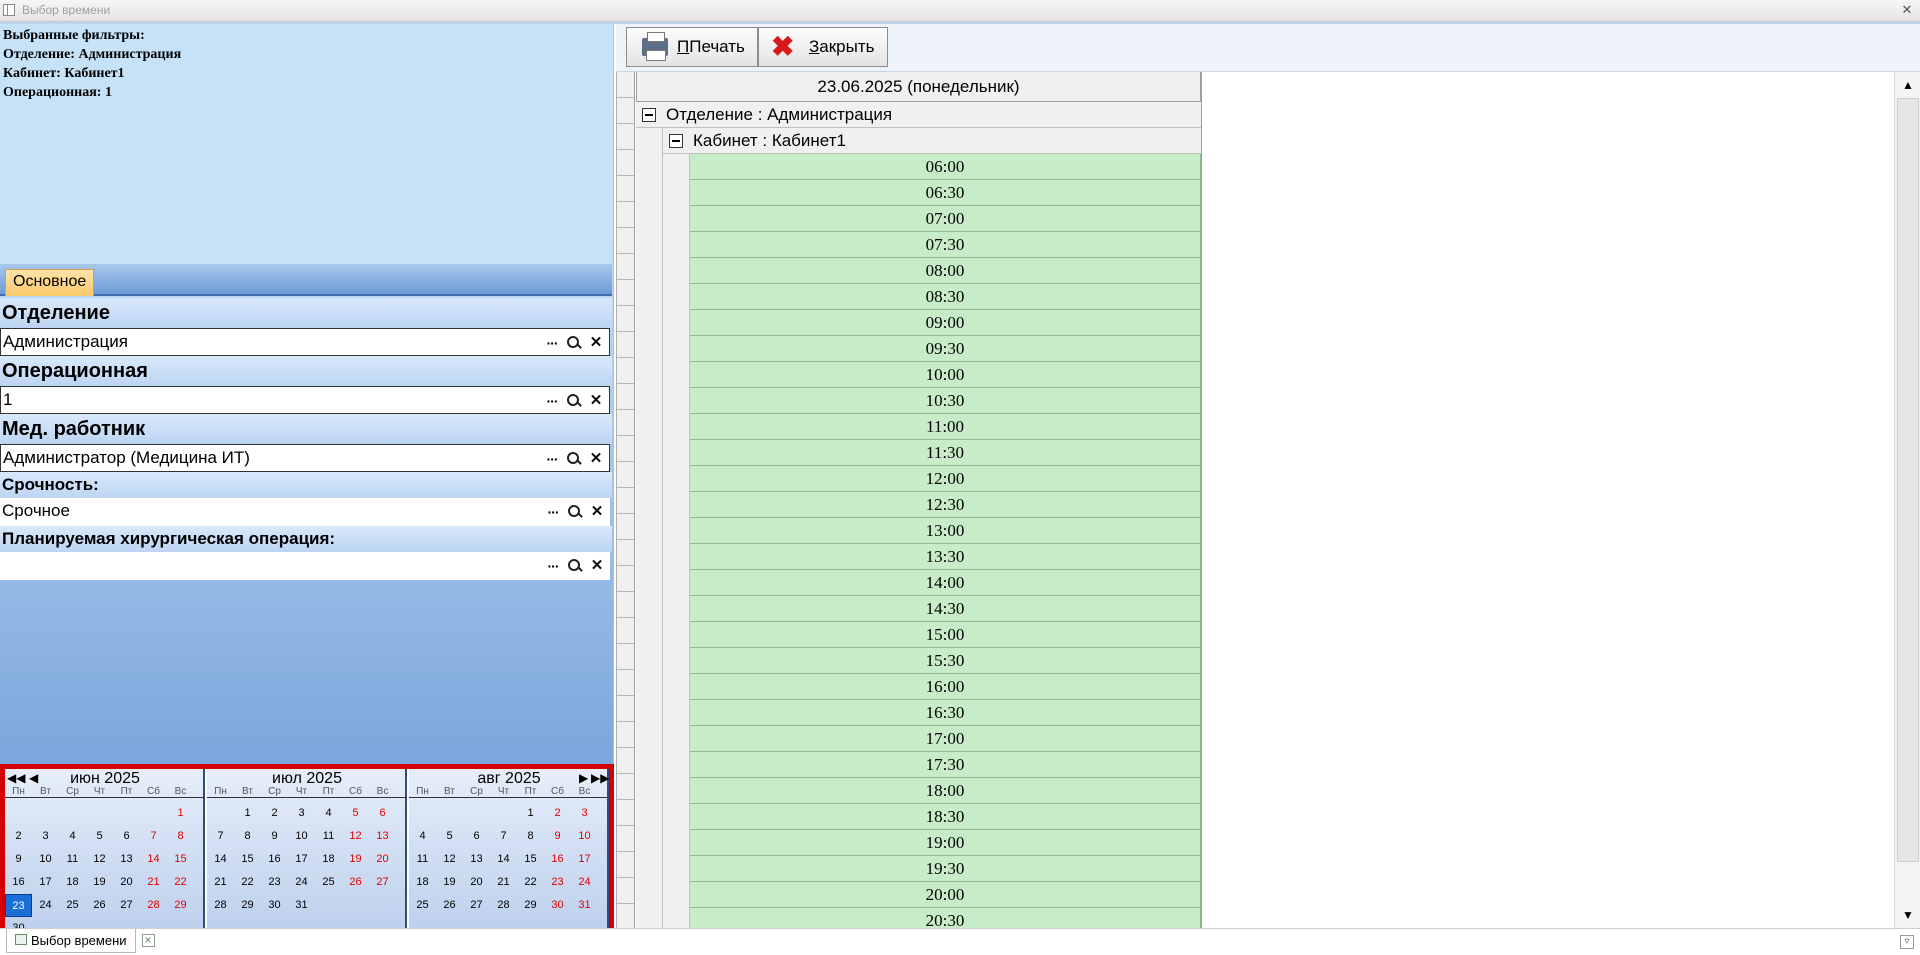 Image resolution: width=1920 pixels, height=955 pixels. Describe the element at coordinates (449, 859) in the screenshot. I see `calendar-day: 12` at that location.